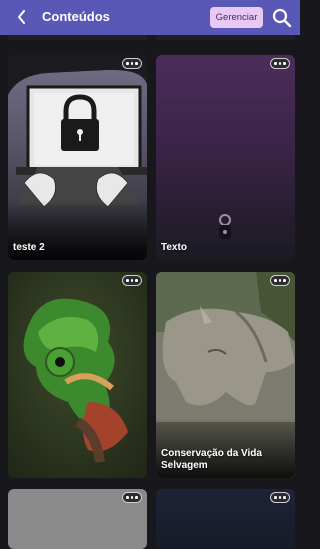 Image resolution: width=320 pixels, height=549 pixels. I want to click on manage-button: Gerenciar, so click(236, 17).